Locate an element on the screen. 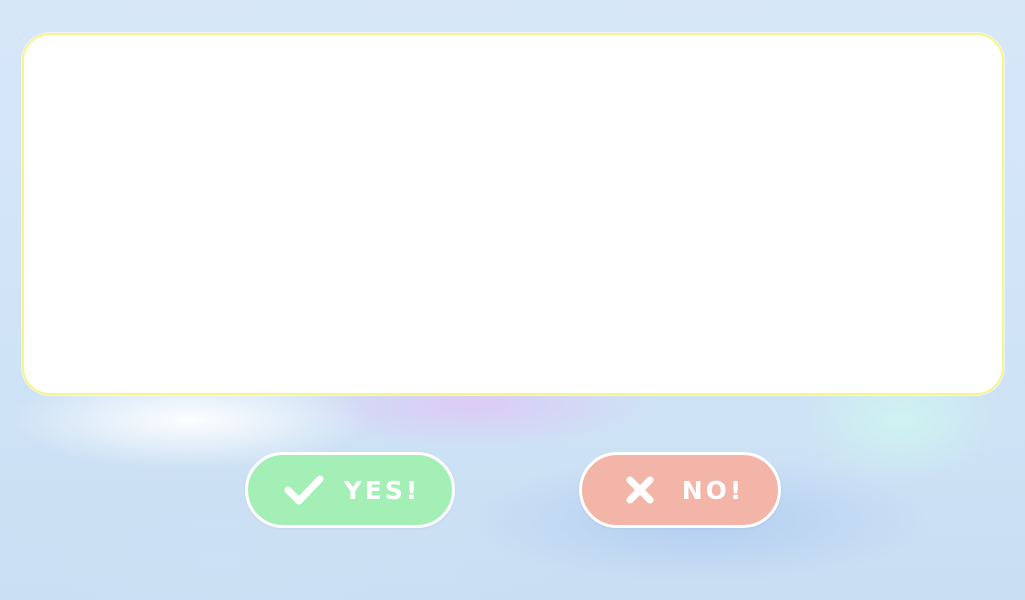  check-icon is located at coordinates (304, 490).